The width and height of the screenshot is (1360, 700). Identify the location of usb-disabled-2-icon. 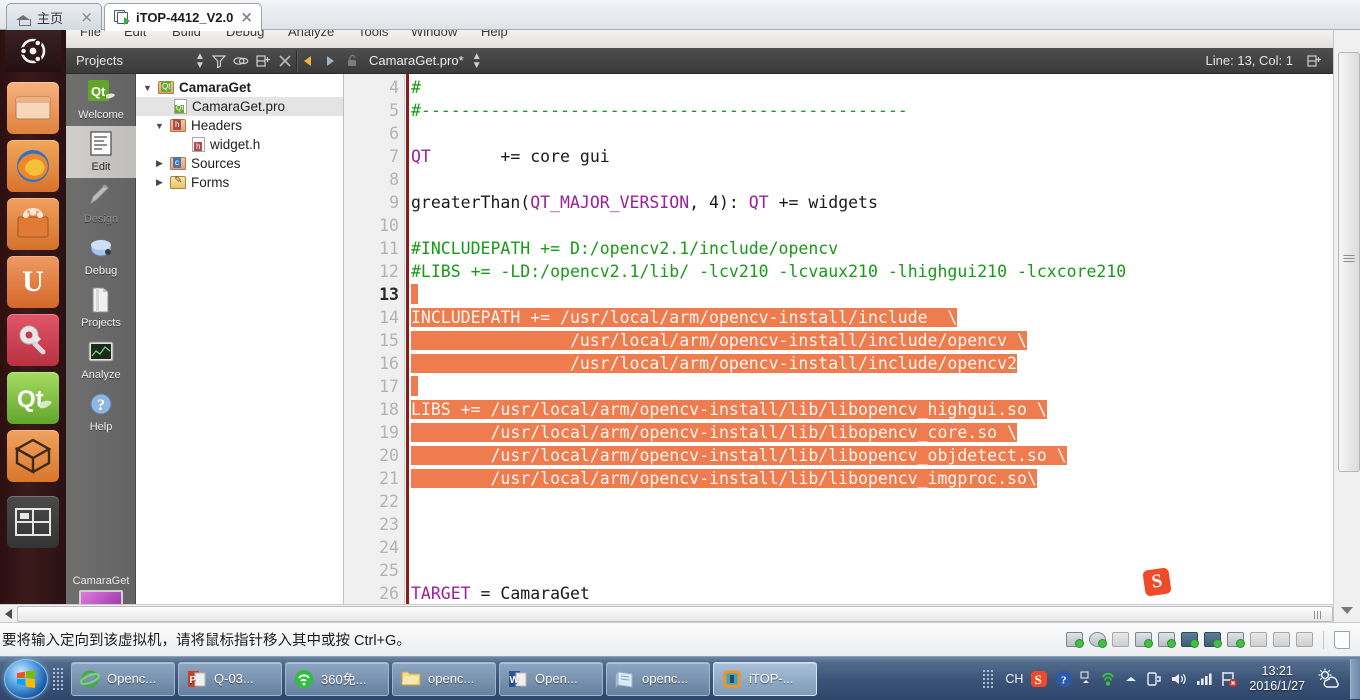
(1281, 639).